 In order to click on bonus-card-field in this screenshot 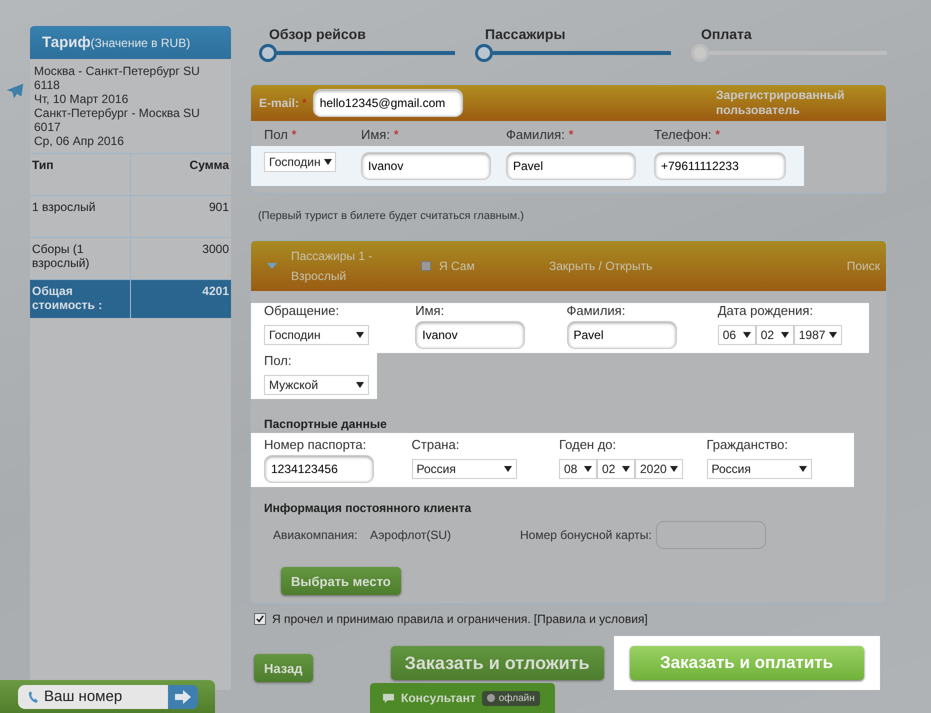, I will do `click(711, 535)`.